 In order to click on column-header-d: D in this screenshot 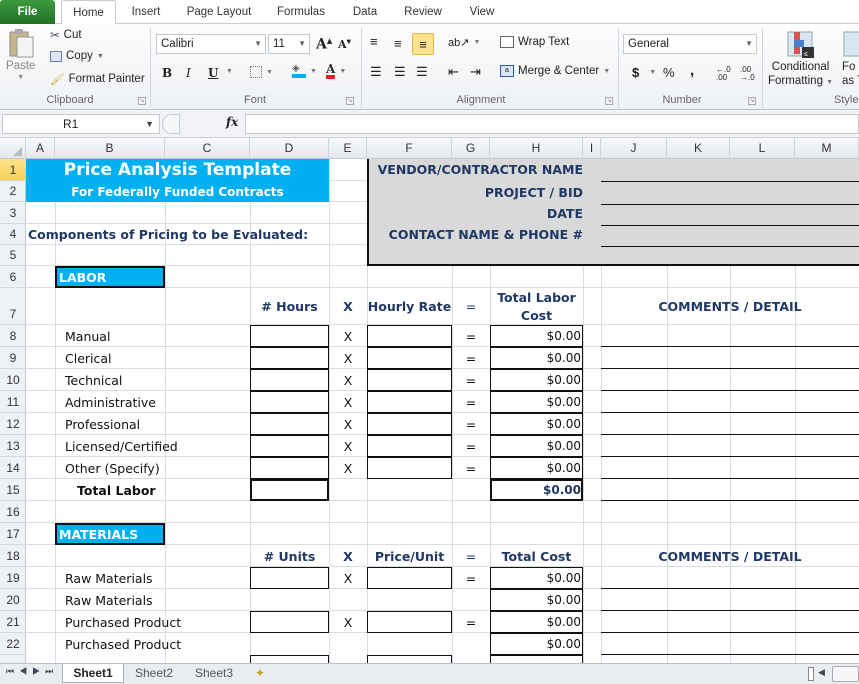, I will do `click(289, 148)`.